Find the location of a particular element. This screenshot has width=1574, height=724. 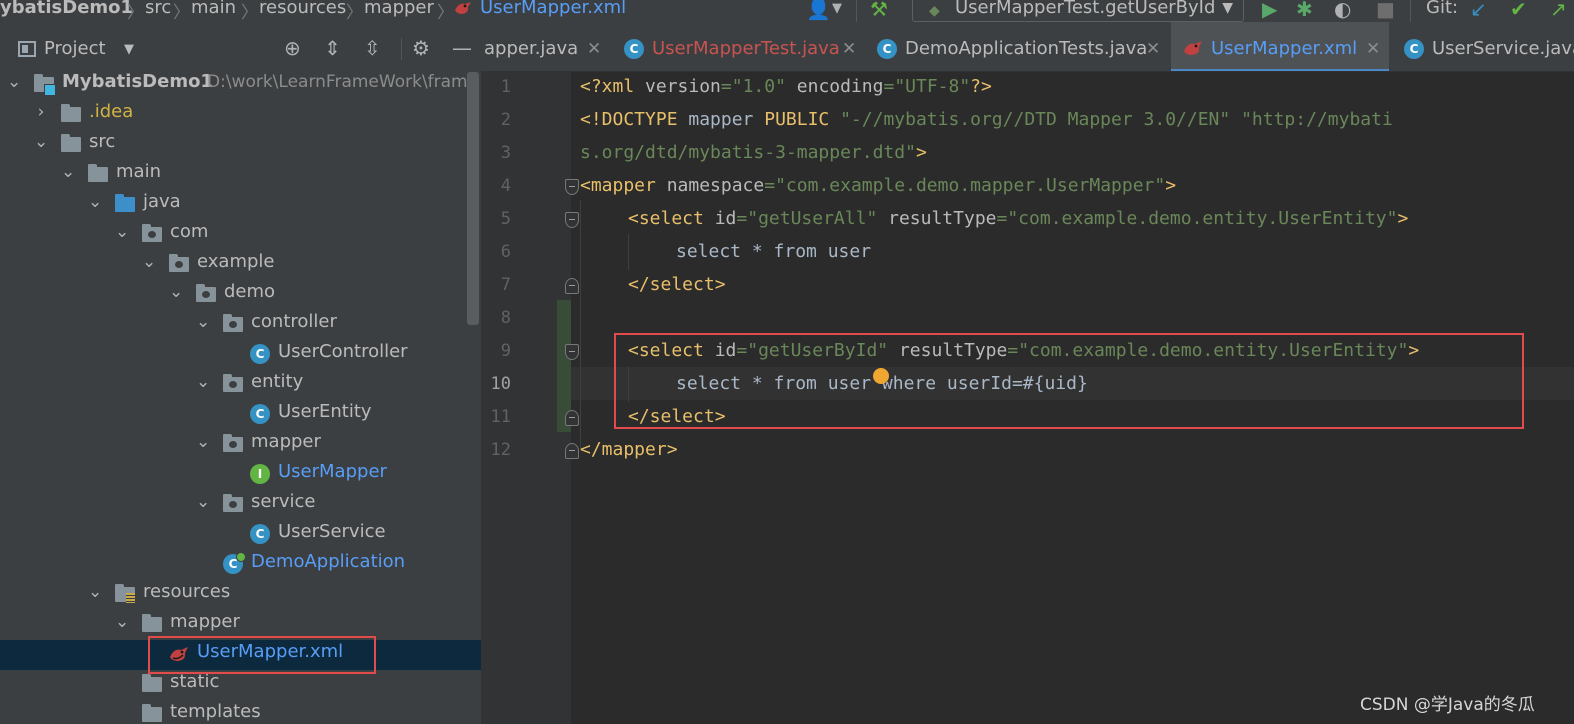

tree-item-label: entity is located at coordinates (277, 381).